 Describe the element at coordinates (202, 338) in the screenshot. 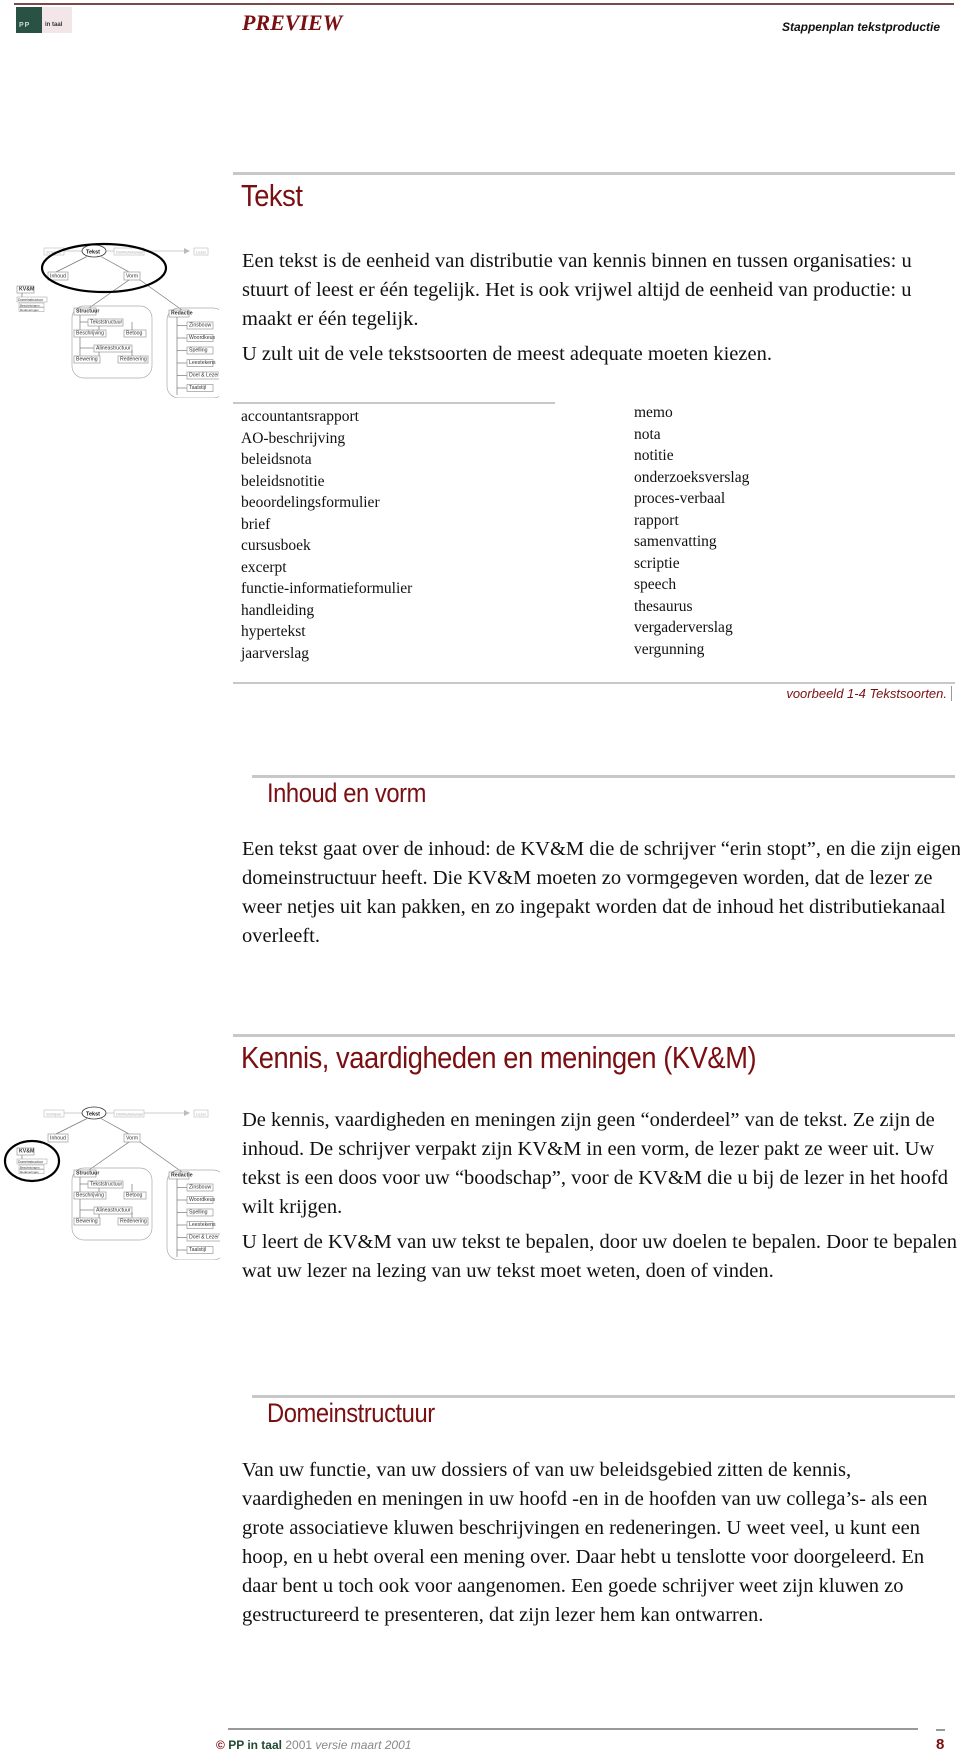

I see `redactie-item-label: Woordkeus` at that location.